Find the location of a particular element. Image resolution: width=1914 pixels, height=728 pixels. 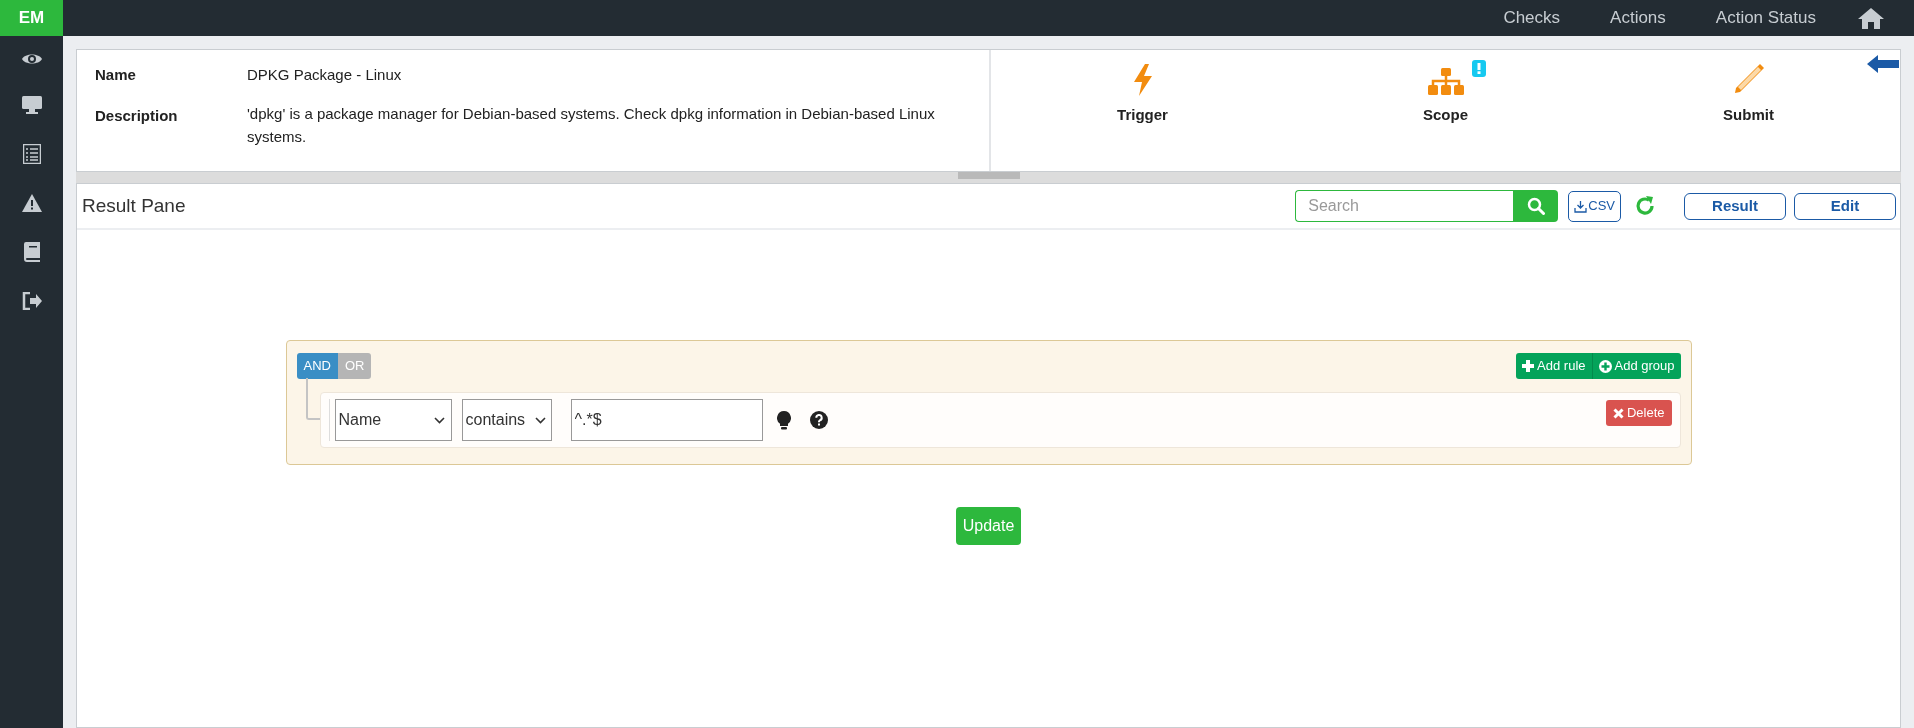

eye-icon is located at coordinates (31, 59).